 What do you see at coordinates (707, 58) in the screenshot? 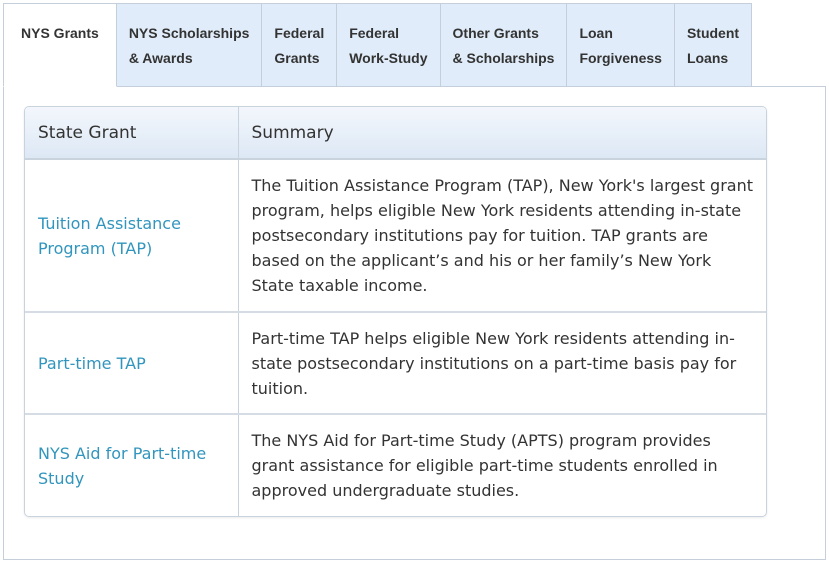
I see `tab-label: Loans` at bounding box center [707, 58].